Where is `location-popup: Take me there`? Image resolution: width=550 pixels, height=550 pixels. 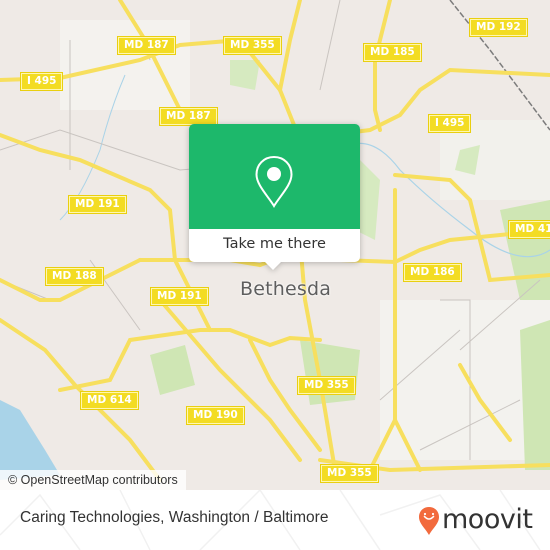 location-popup: Take me there is located at coordinates (274, 197).